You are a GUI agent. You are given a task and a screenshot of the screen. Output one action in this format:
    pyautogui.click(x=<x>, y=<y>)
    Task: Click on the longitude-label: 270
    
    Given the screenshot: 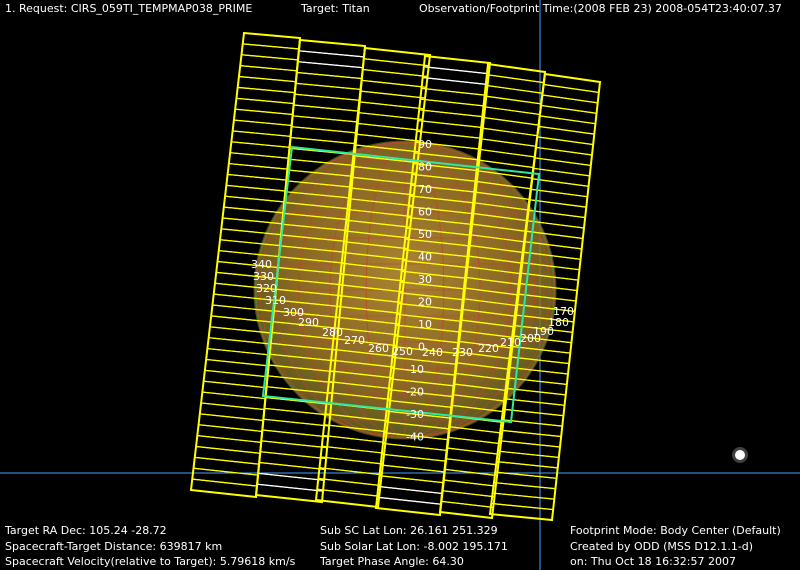 What is the action you would take?
    pyautogui.click(x=354, y=340)
    